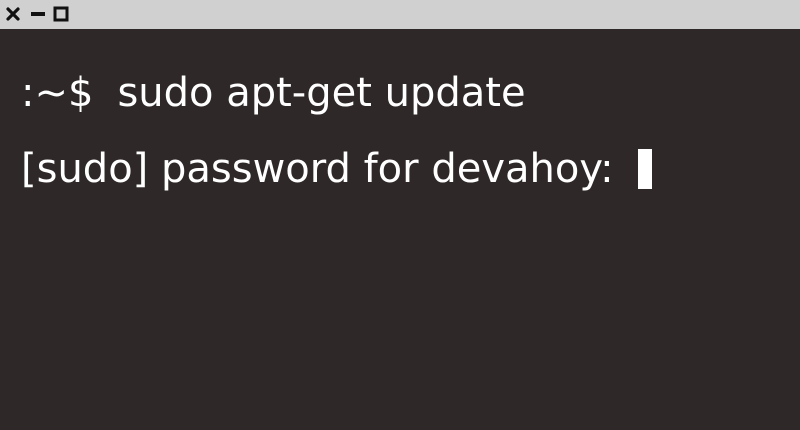  What do you see at coordinates (644, 169) in the screenshot?
I see `text-cursor` at bounding box center [644, 169].